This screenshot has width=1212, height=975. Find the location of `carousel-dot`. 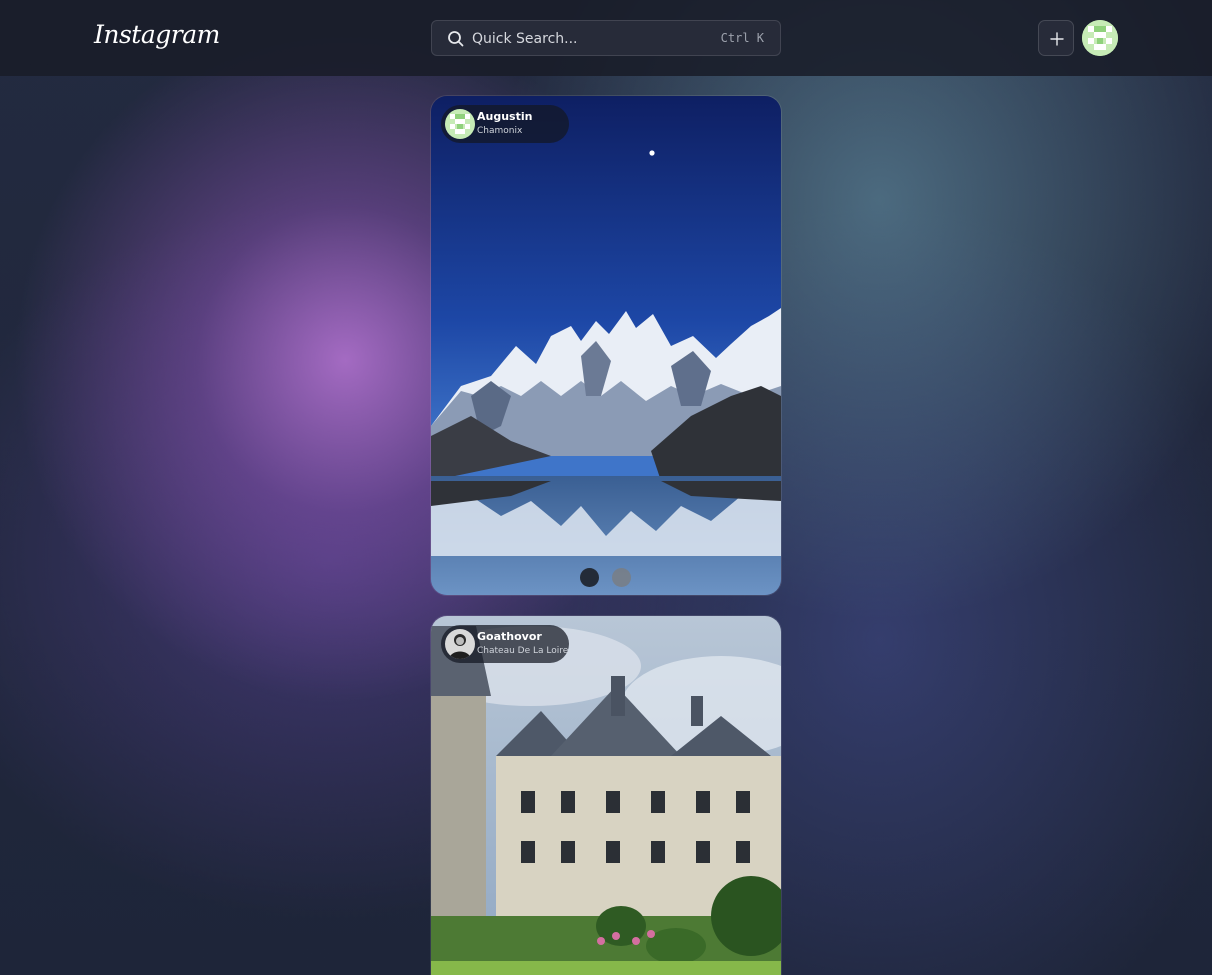

carousel-dot is located at coordinates (621, 577).